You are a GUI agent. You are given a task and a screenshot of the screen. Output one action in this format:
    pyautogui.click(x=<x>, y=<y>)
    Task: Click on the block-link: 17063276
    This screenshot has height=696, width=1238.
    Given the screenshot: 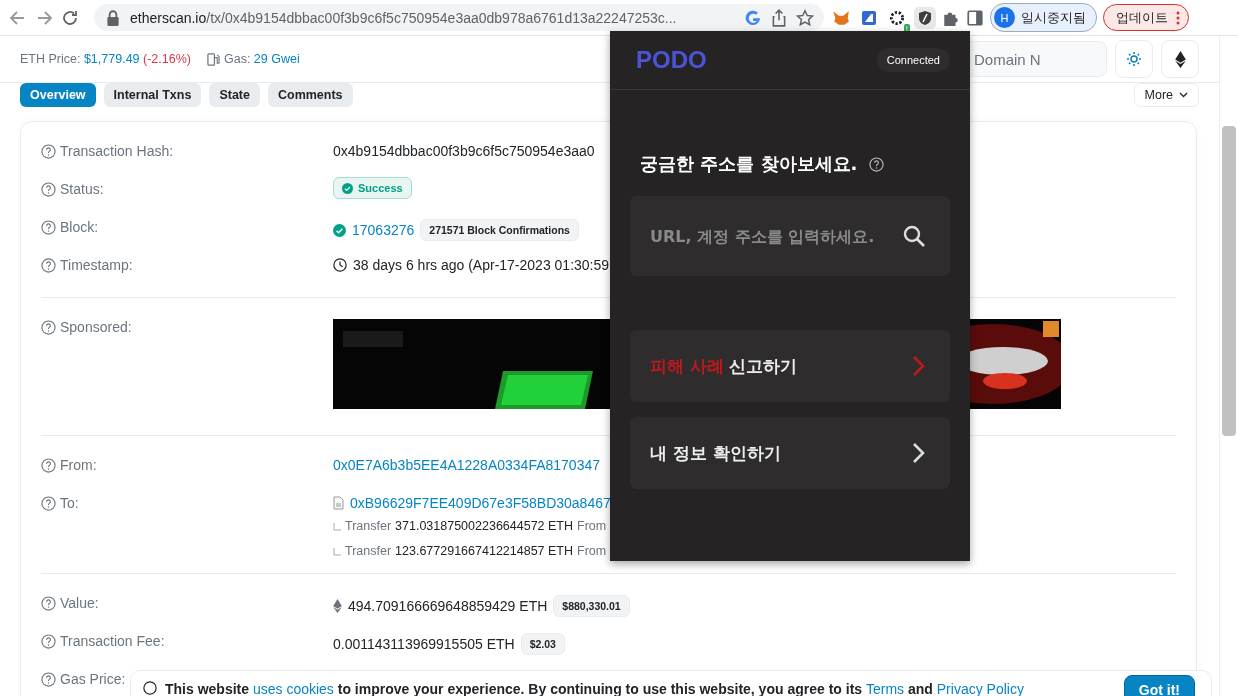 What is the action you would take?
    pyautogui.click(x=383, y=230)
    